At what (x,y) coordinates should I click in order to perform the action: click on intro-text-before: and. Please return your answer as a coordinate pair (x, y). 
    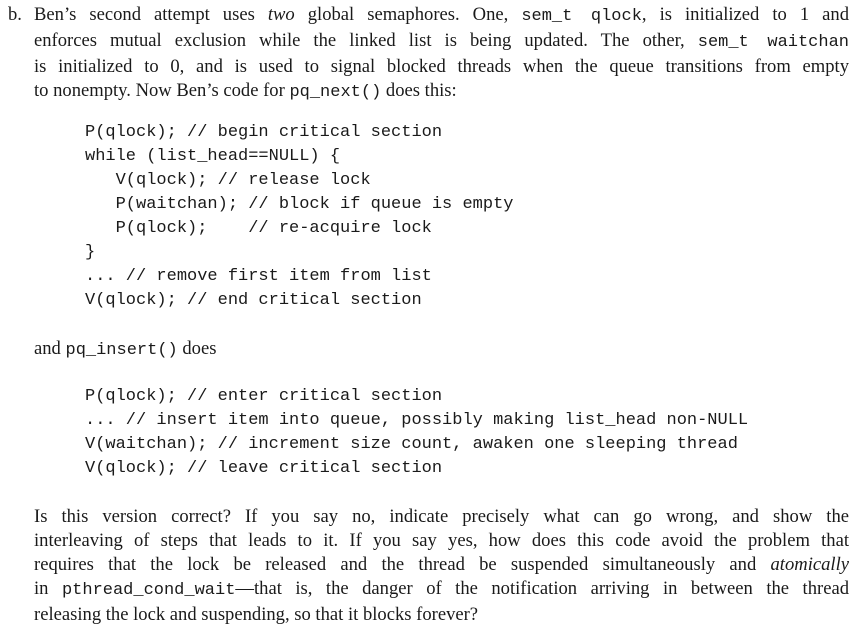
    Looking at the image, I should click on (50, 348).